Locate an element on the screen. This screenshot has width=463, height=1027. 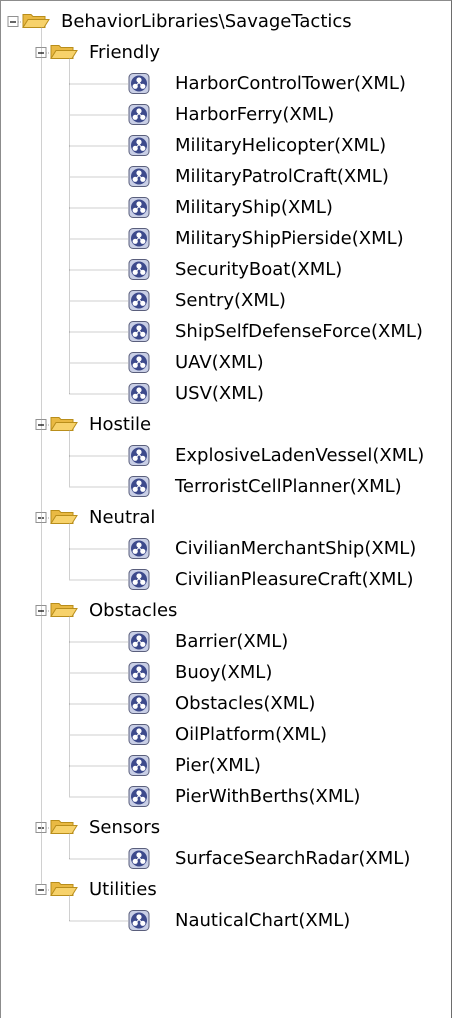
tree-item-behavior: Buoy(XML) is located at coordinates (223, 672).